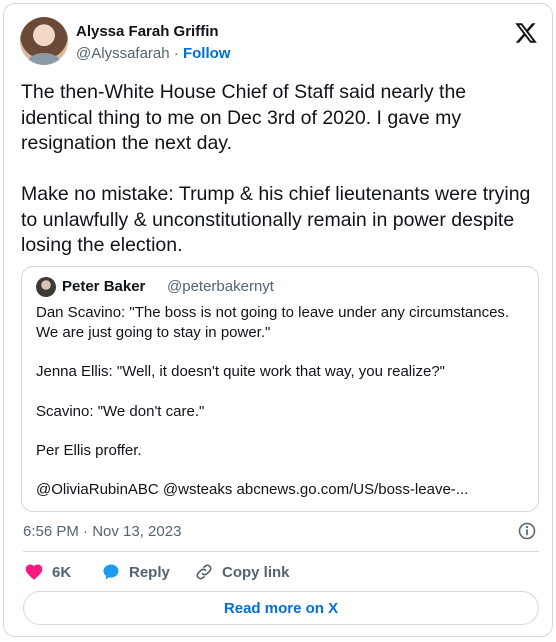  Describe the element at coordinates (34, 572) in the screenshot. I see `heart-icon` at that location.